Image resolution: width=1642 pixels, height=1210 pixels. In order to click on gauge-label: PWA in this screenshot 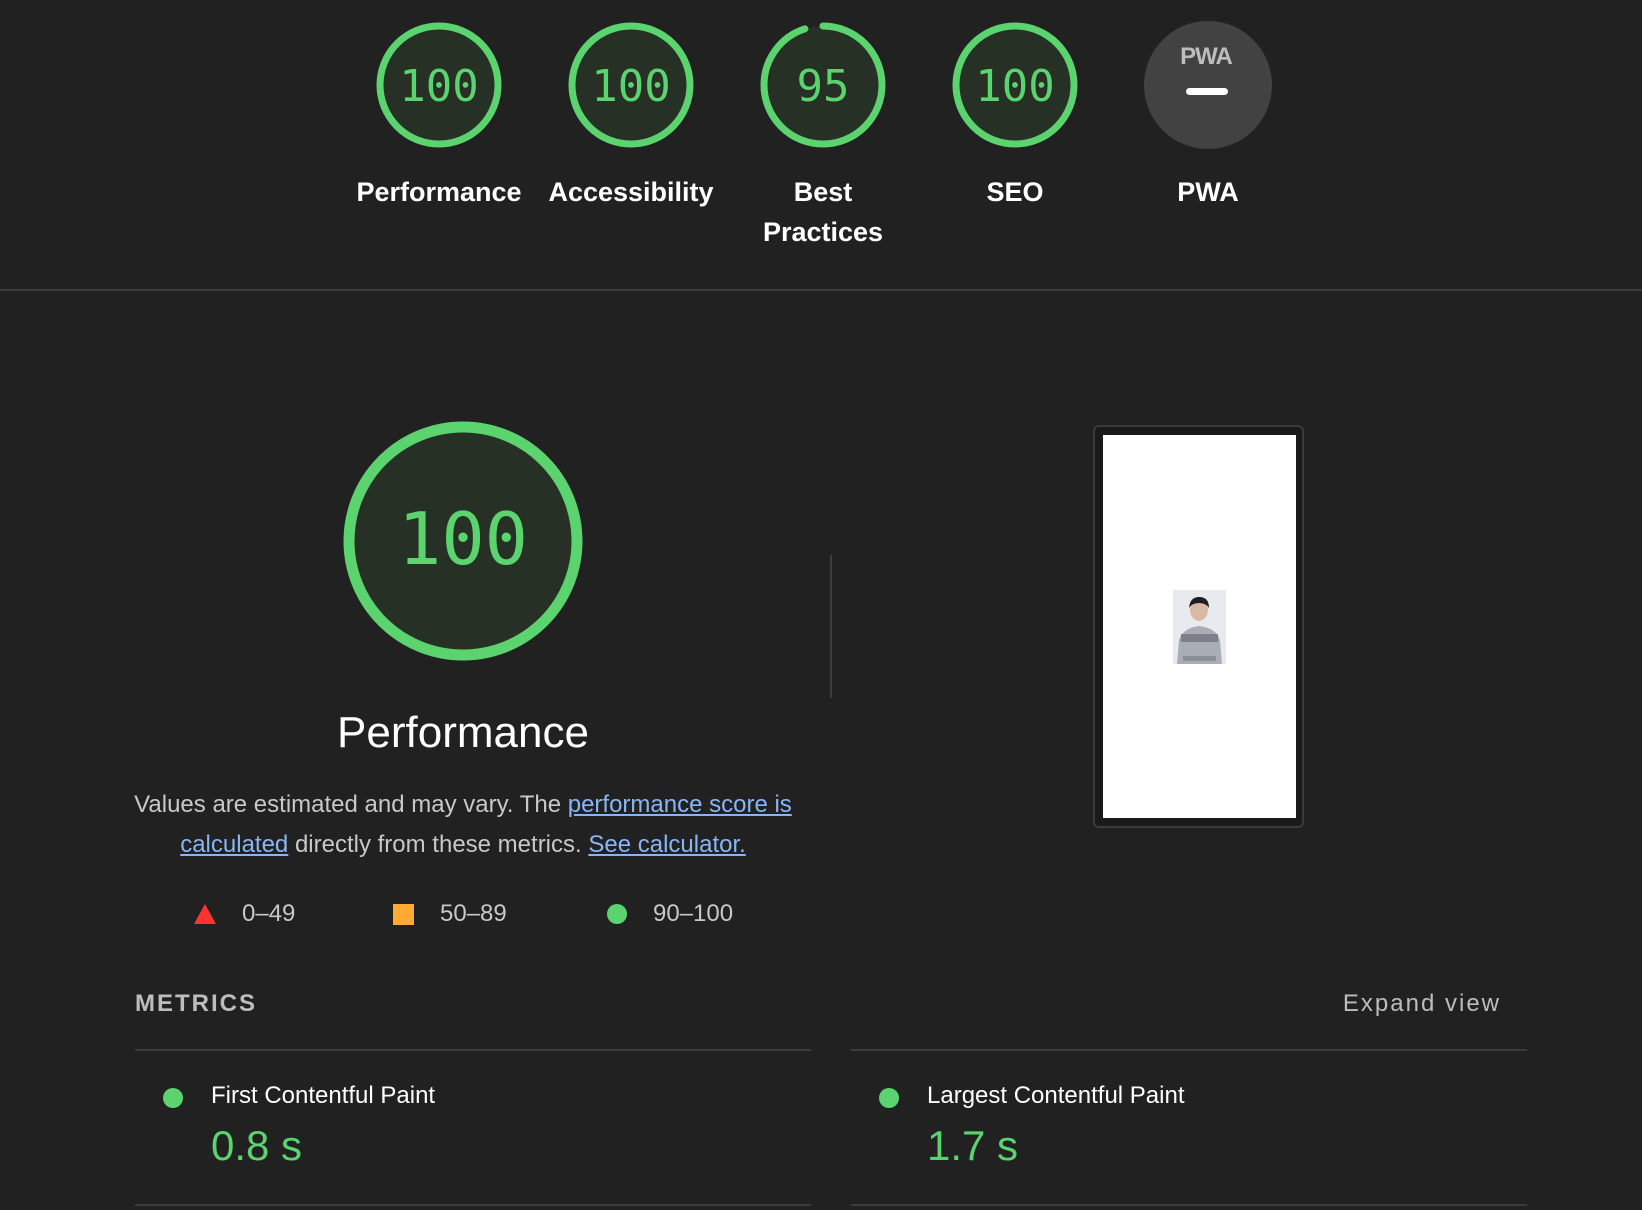, I will do `click(1208, 192)`.